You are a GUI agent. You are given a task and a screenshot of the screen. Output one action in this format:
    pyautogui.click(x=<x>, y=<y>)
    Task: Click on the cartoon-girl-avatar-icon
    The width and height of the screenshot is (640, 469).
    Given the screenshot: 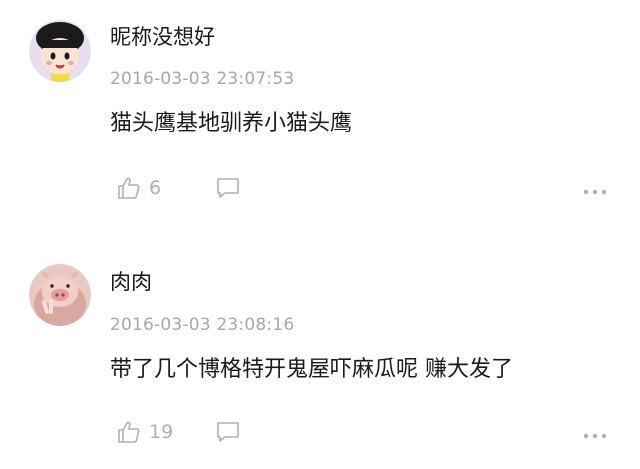 What is the action you would take?
    pyautogui.click(x=60, y=51)
    